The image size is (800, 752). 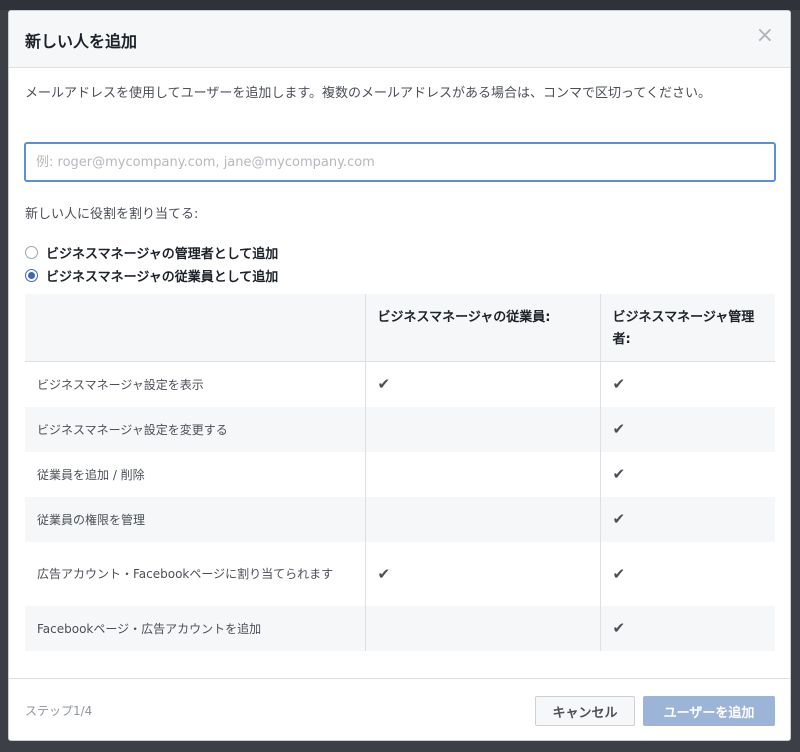 What do you see at coordinates (400, 429) in the screenshot?
I see `table-row: ビジネスマネージャ設定を変更する ✔` at bounding box center [400, 429].